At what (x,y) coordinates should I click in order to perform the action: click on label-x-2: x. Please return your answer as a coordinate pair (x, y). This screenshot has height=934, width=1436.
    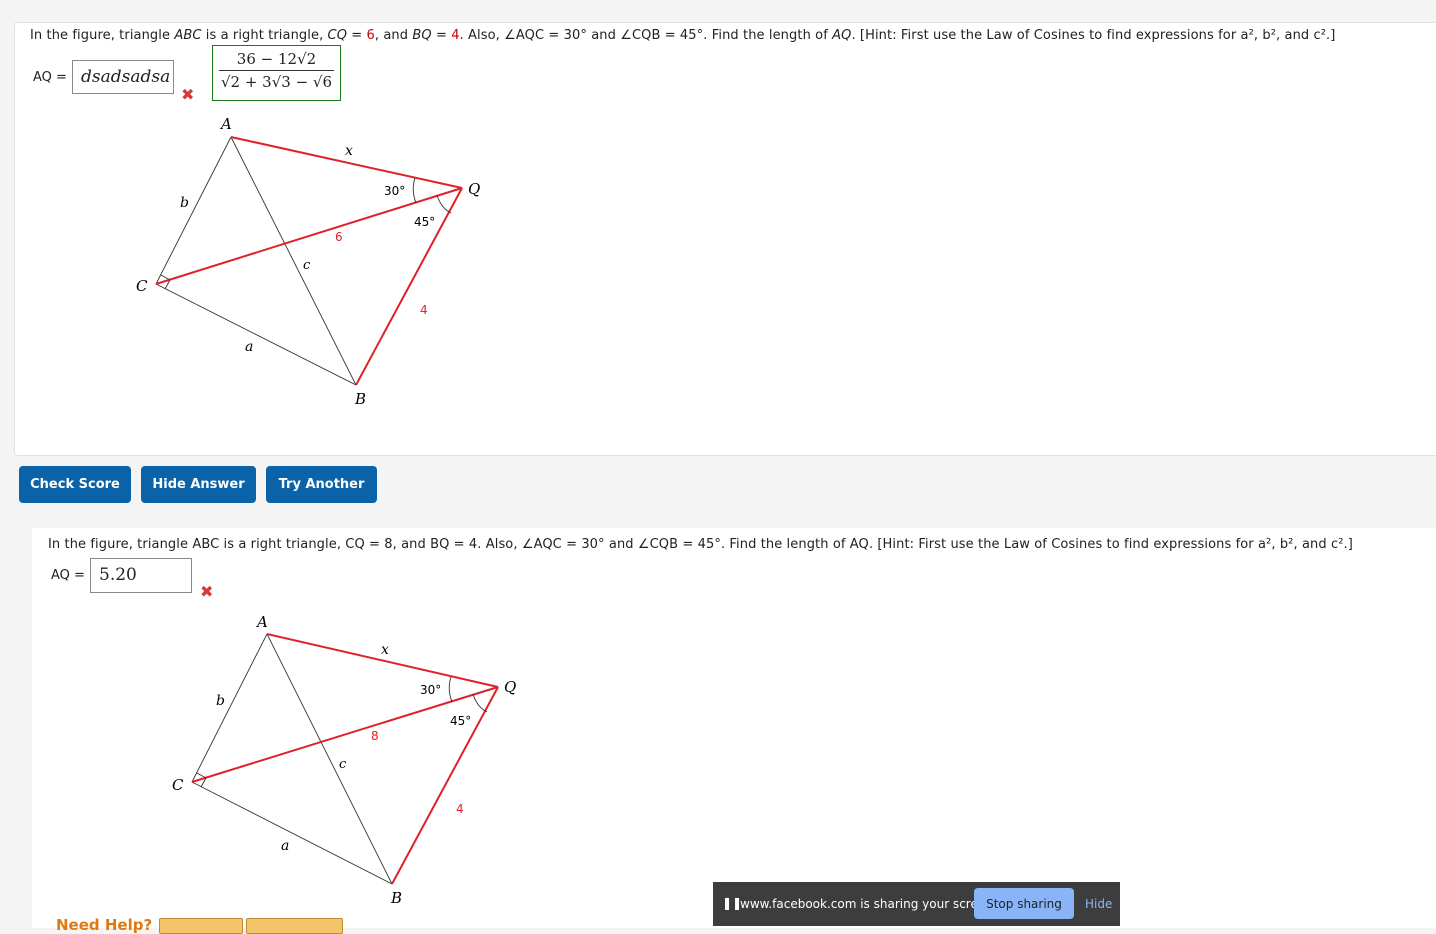
    Looking at the image, I should click on (385, 650).